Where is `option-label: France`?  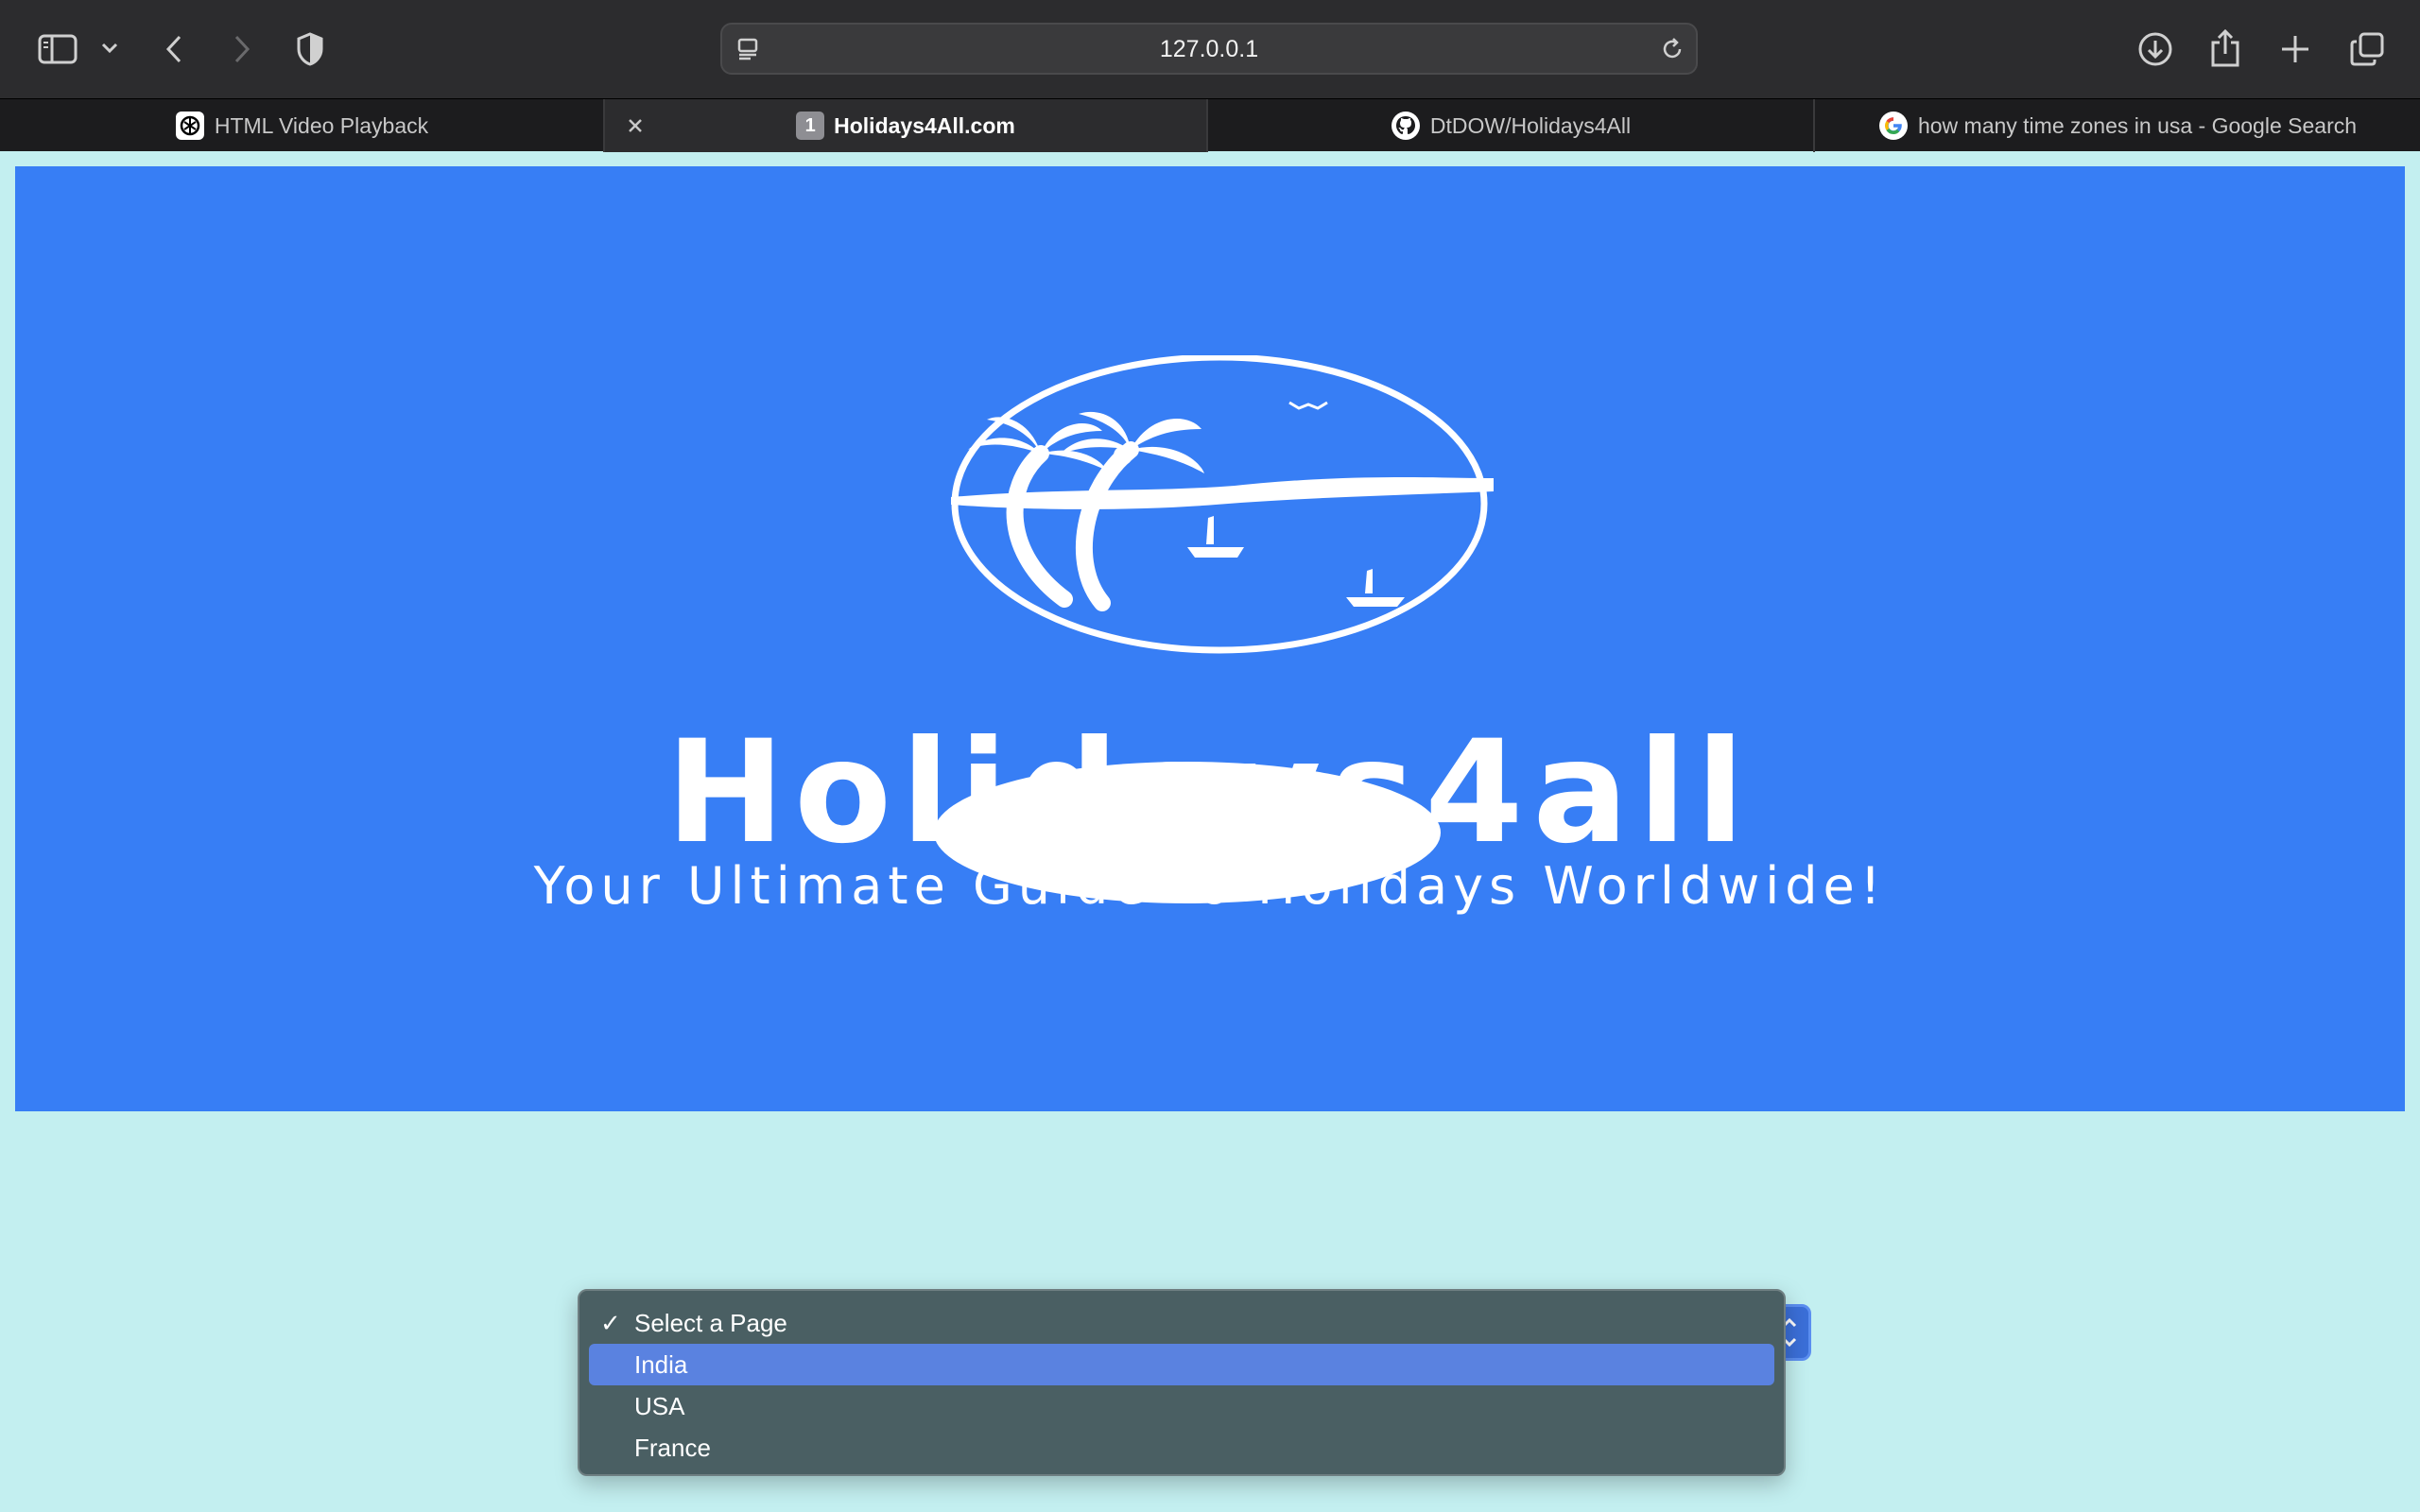
option-label: France is located at coordinates (672, 1448).